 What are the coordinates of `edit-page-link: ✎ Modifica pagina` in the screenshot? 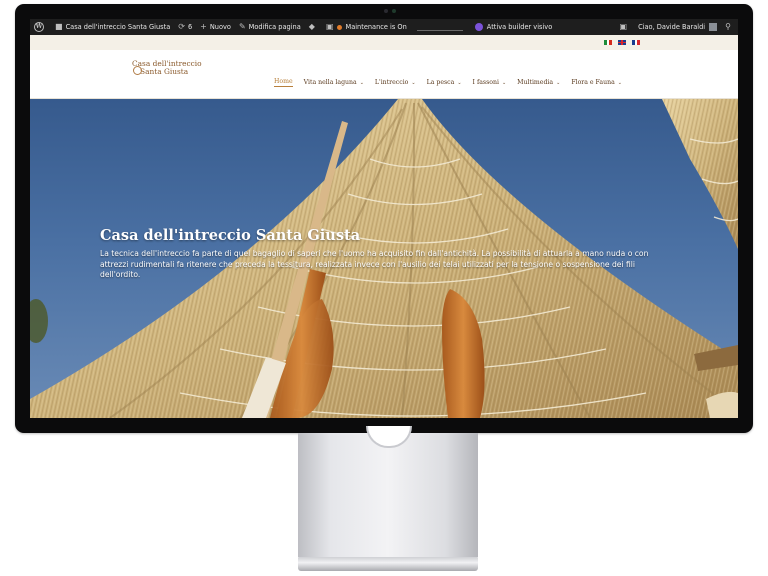 It's located at (270, 27).